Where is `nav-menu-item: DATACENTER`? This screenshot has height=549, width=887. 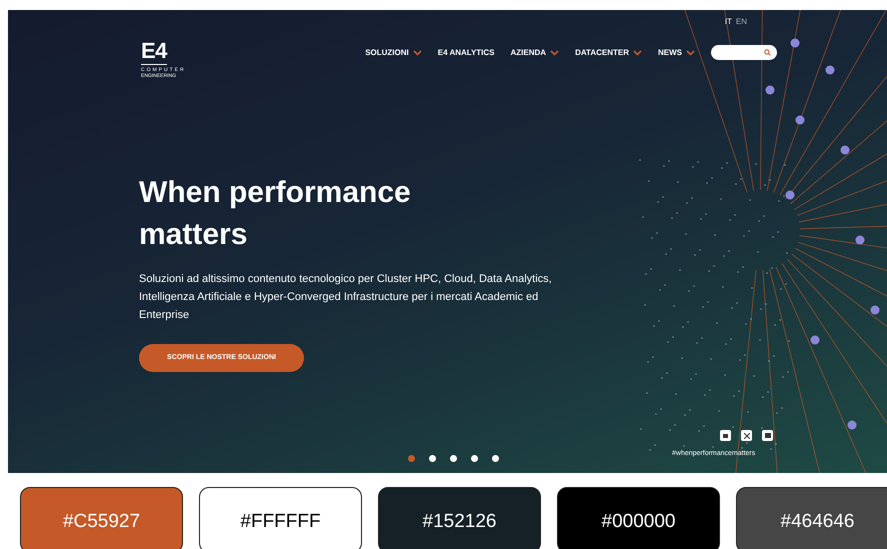
nav-menu-item: DATACENTER is located at coordinates (608, 52).